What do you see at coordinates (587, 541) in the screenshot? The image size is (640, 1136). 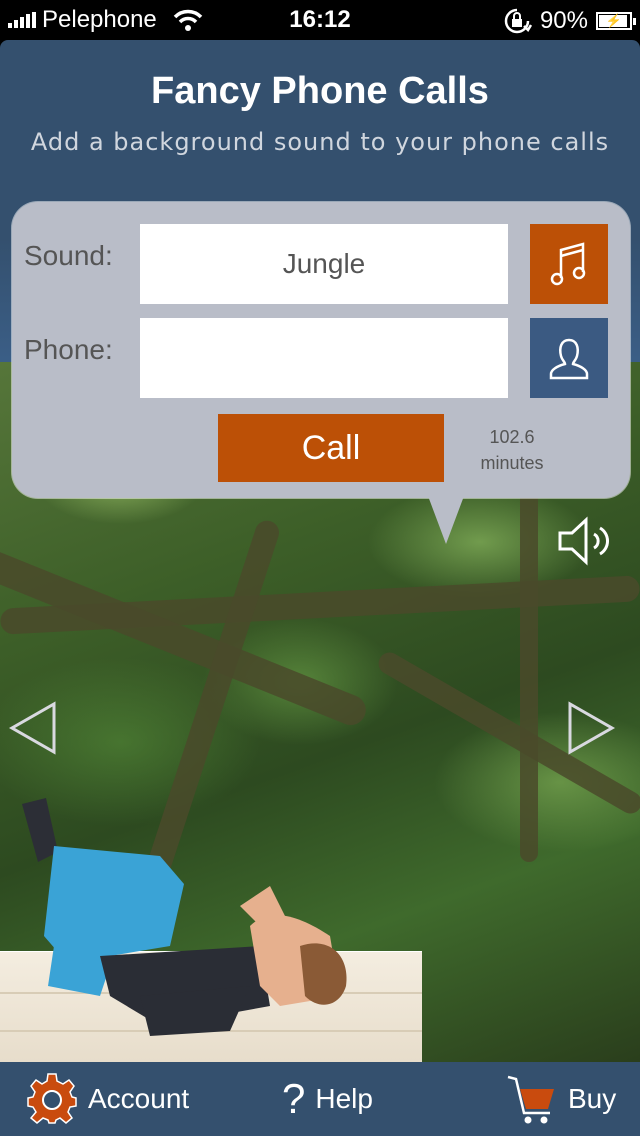 I see `speaker-volume-icon` at bounding box center [587, 541].